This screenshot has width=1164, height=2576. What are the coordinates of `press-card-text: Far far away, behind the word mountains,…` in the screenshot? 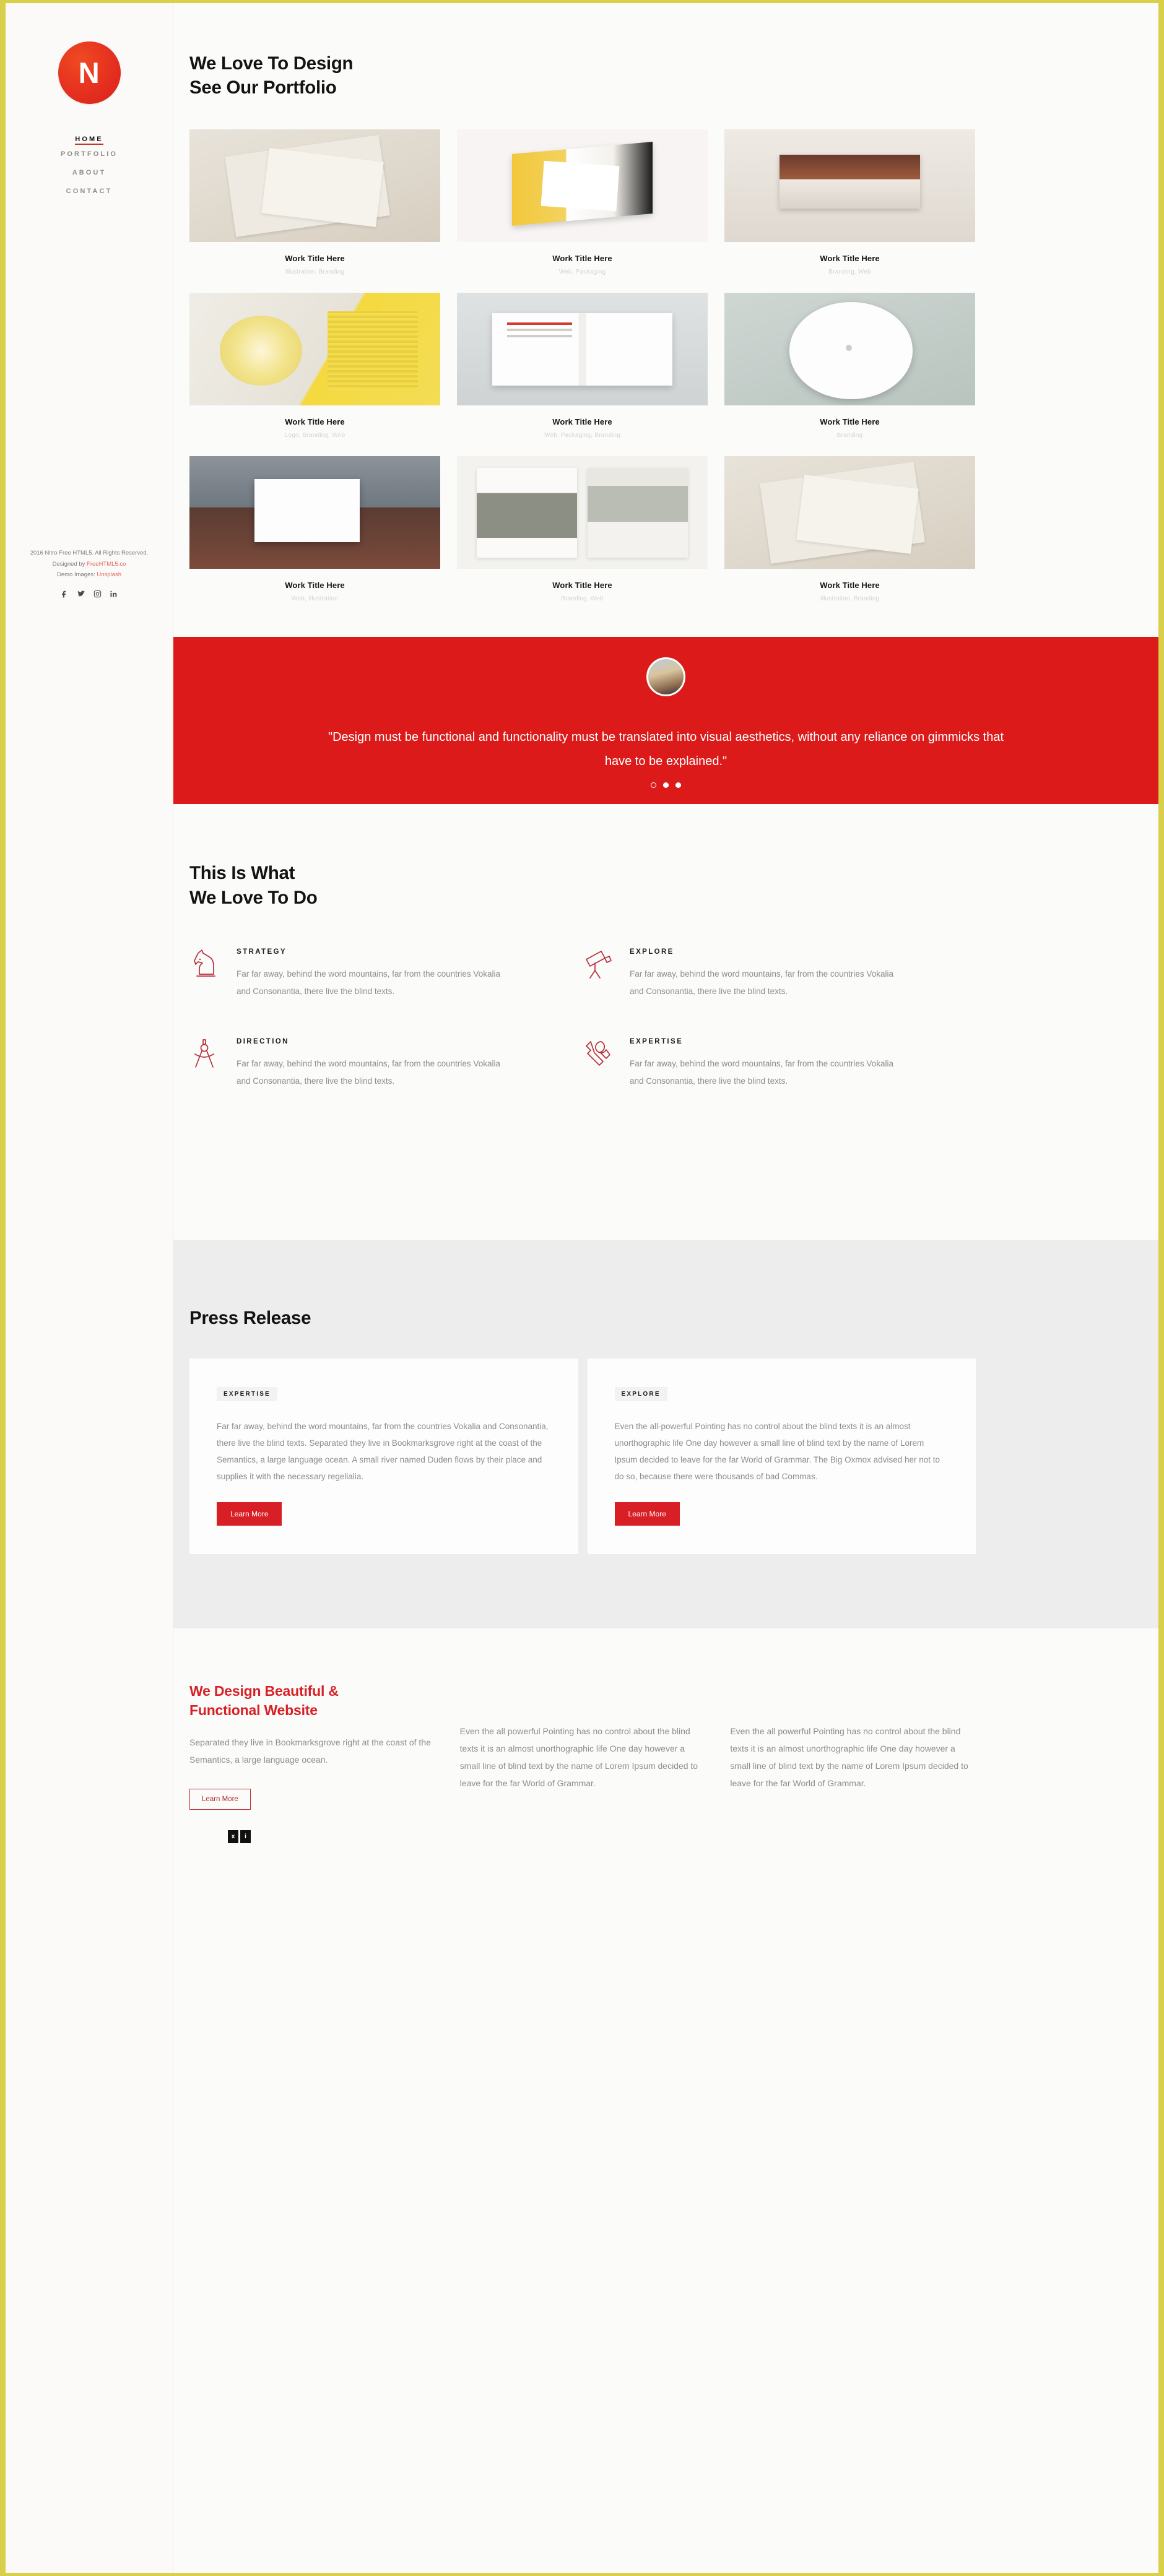 It's located at (383, 1451).